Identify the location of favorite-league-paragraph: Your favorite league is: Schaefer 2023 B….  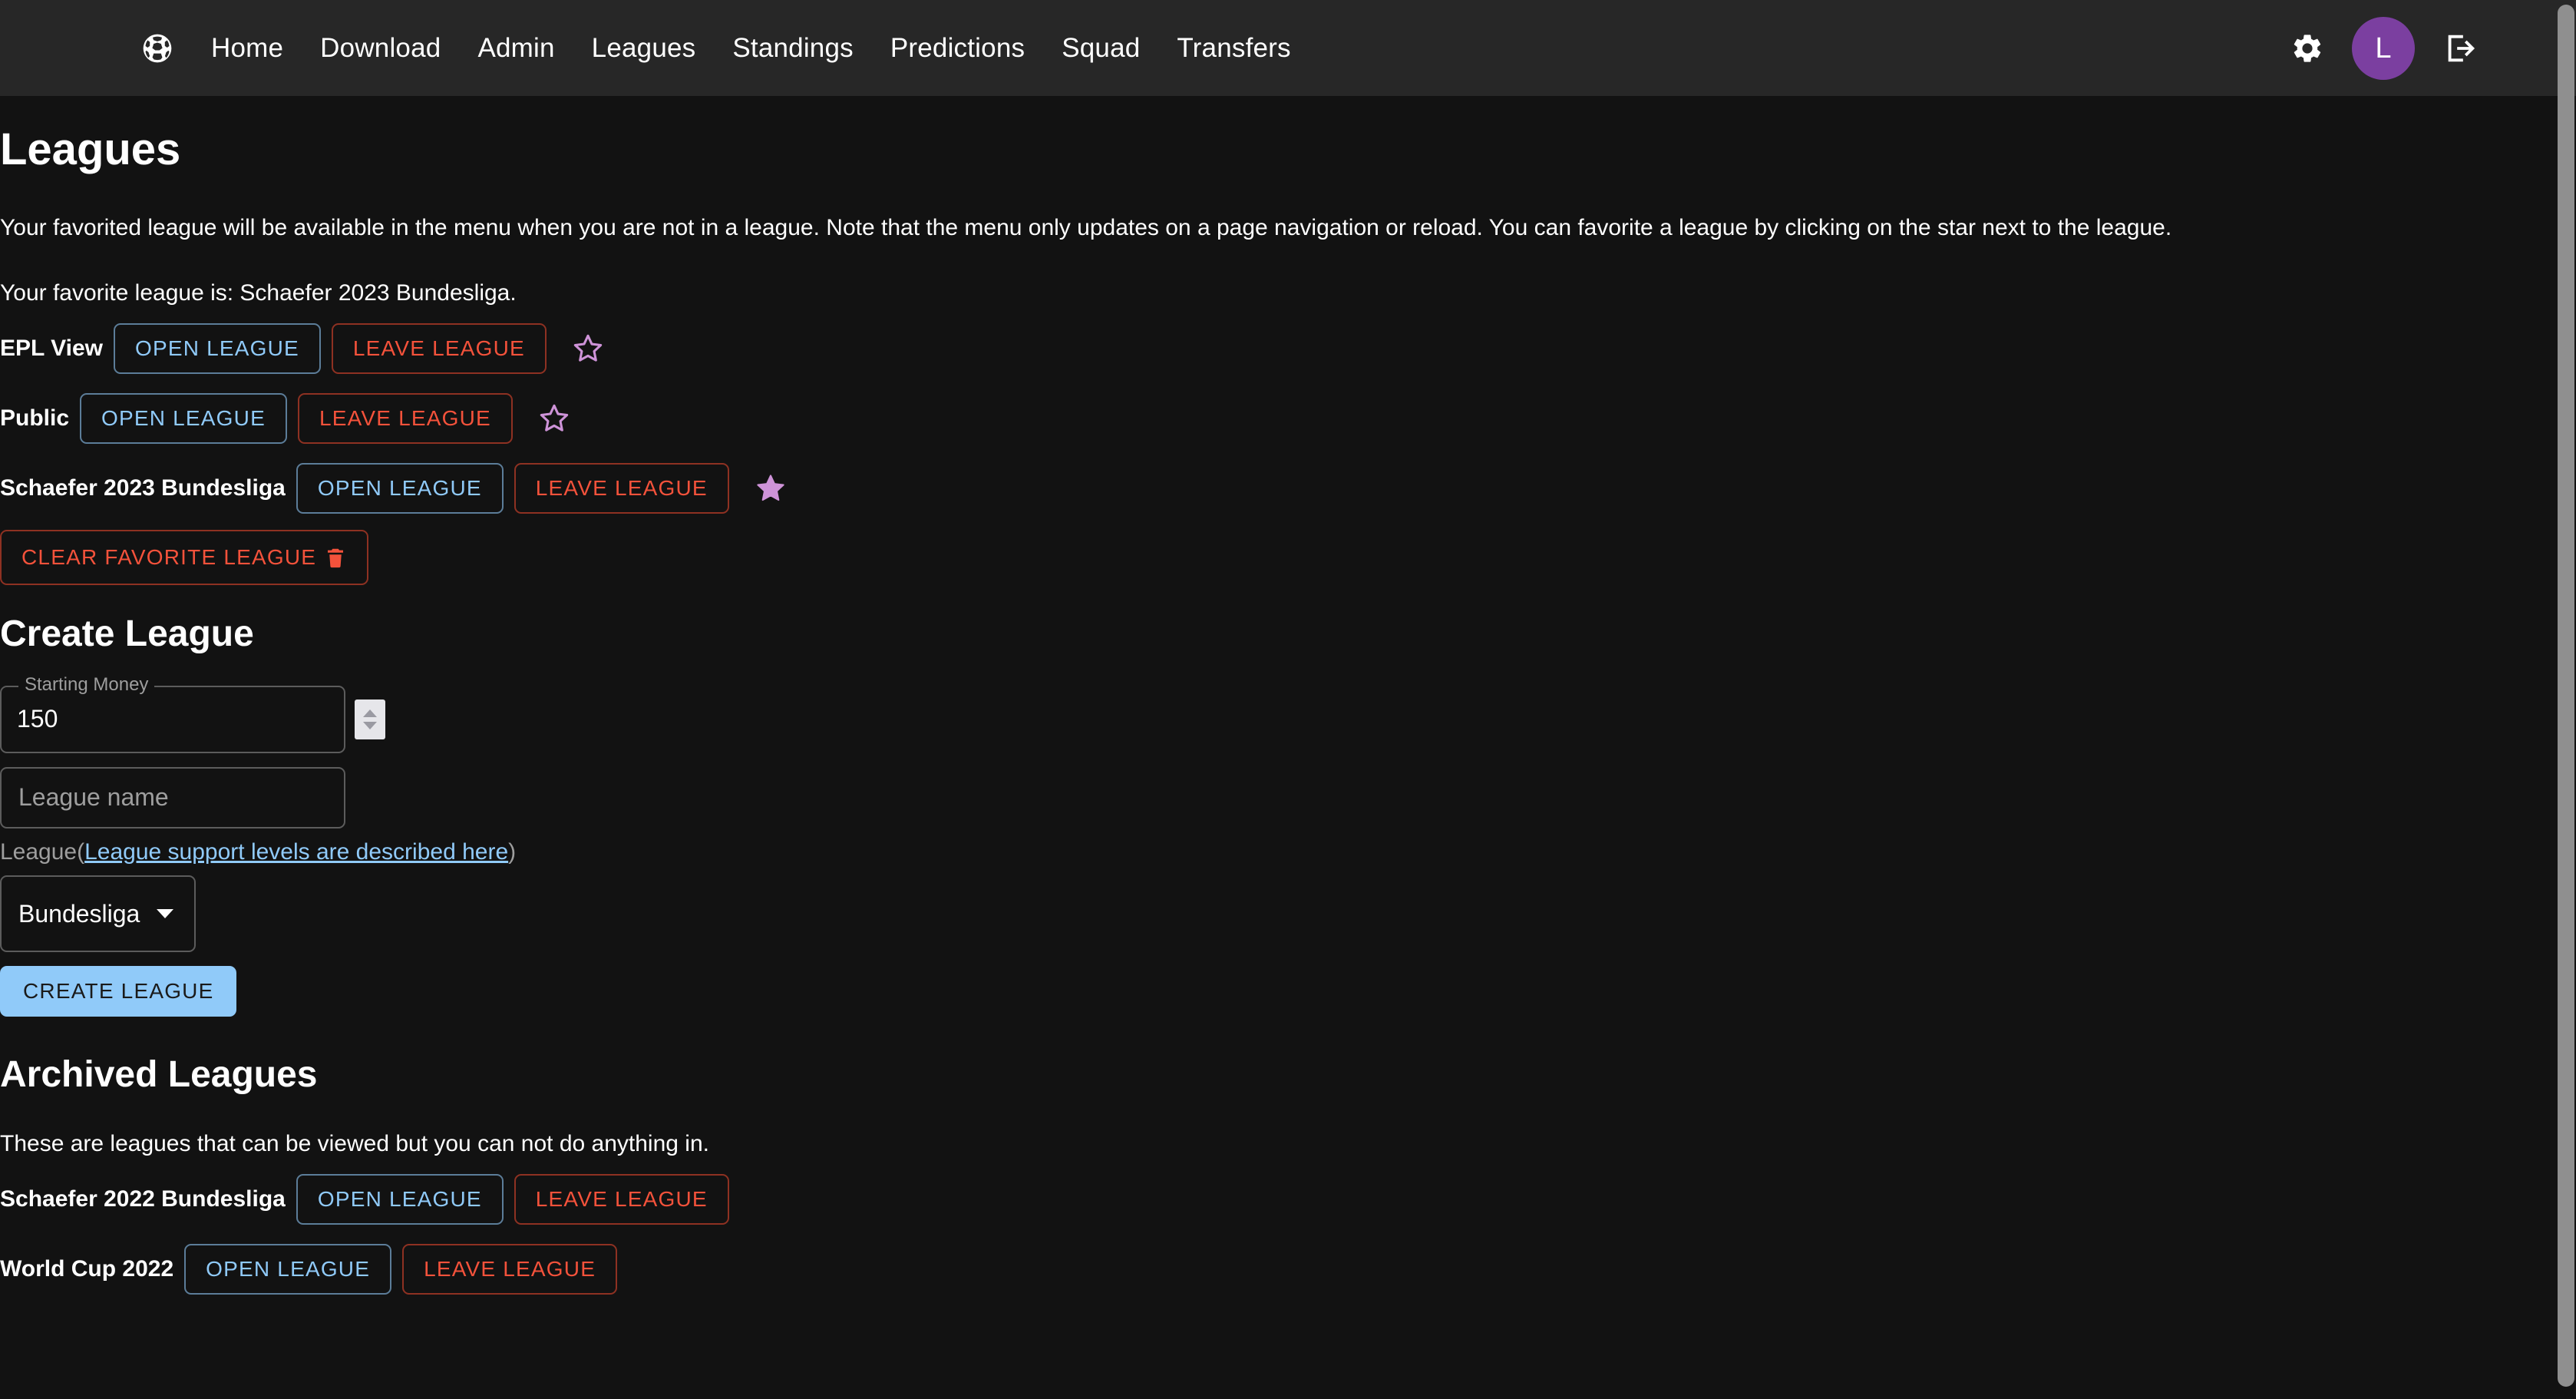
(258, 292).